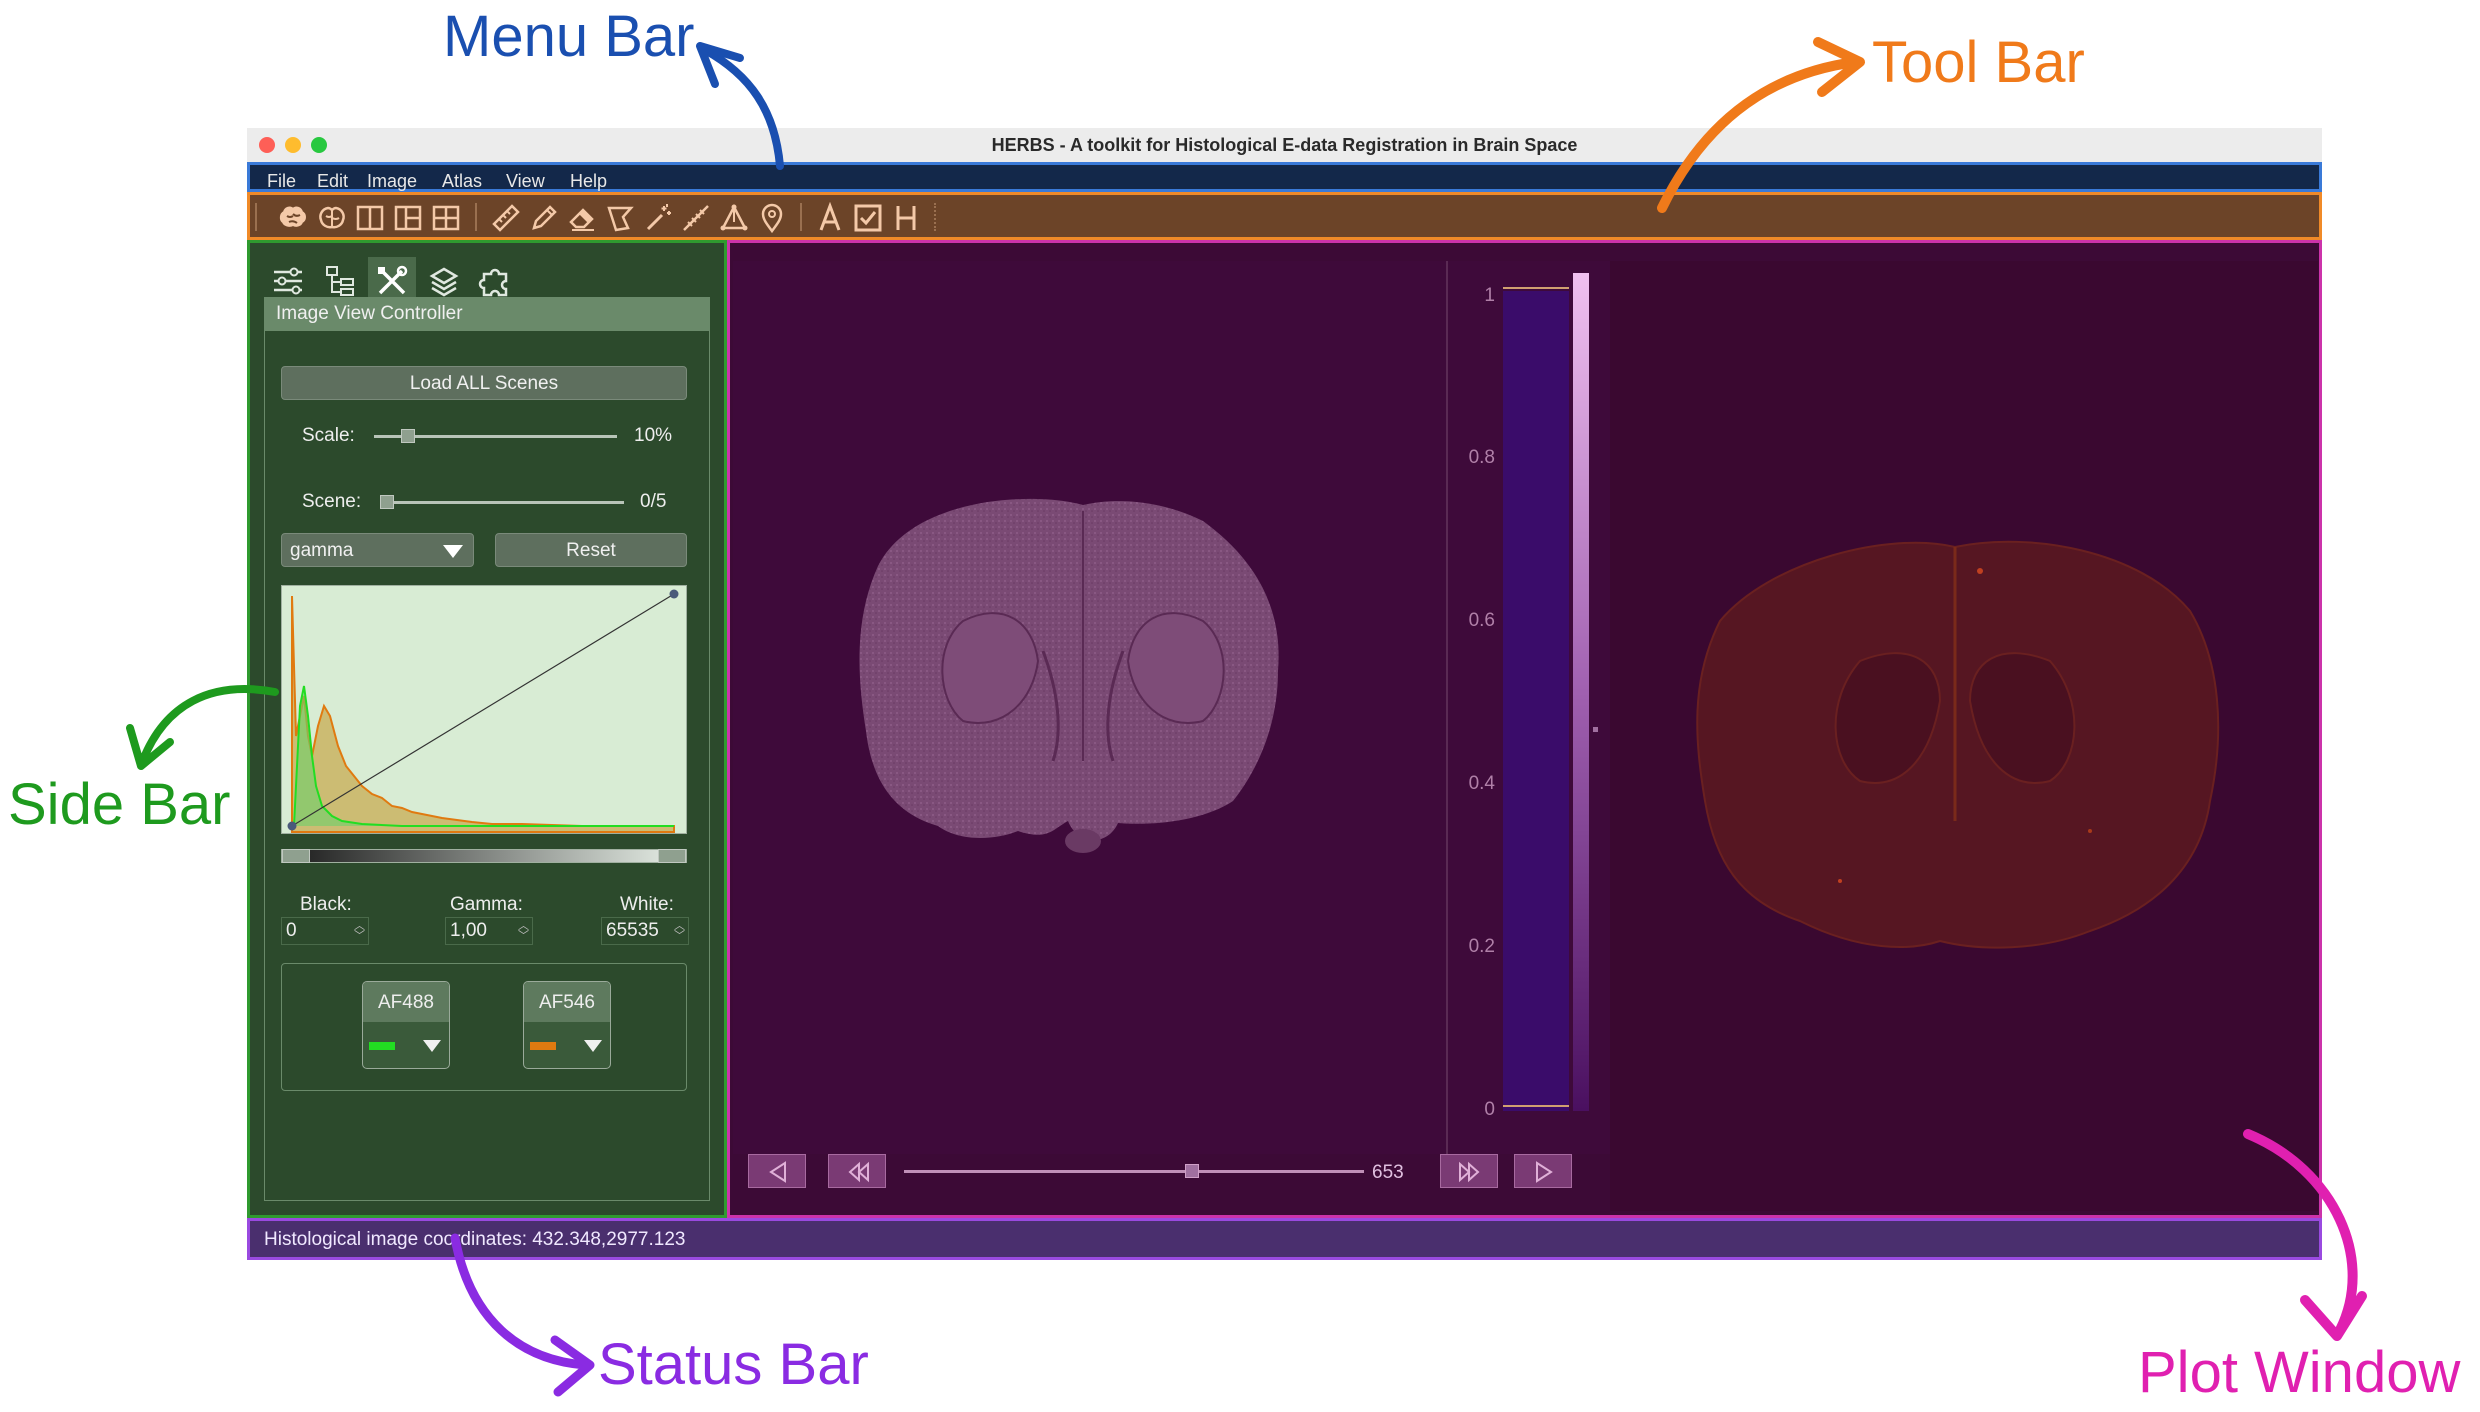  Describe the element at coordinates (408, 436) in the screenshot. I see `scale-slider-handle` at that location.